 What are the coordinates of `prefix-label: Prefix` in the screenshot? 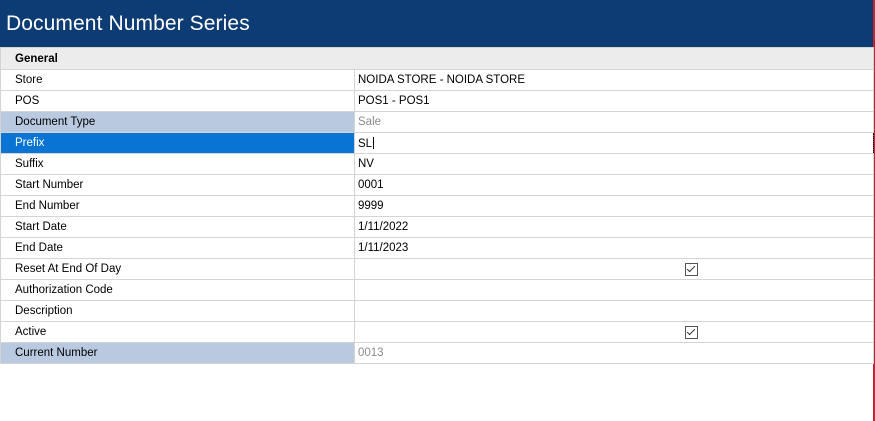 It's located at (177, 143).